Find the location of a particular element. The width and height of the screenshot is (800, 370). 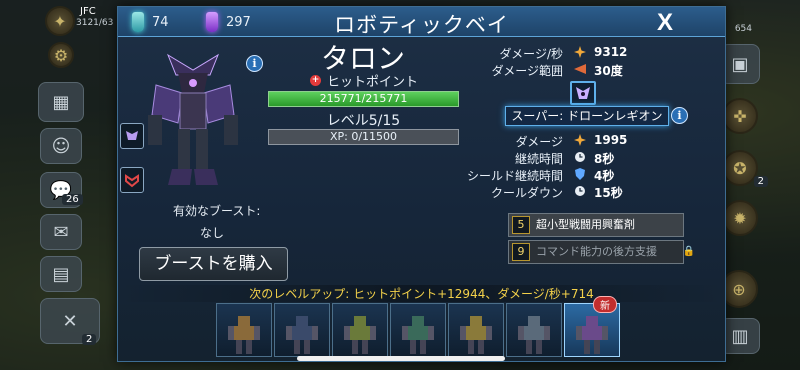

super-info-icon: i is located at coordinates (679, 115).